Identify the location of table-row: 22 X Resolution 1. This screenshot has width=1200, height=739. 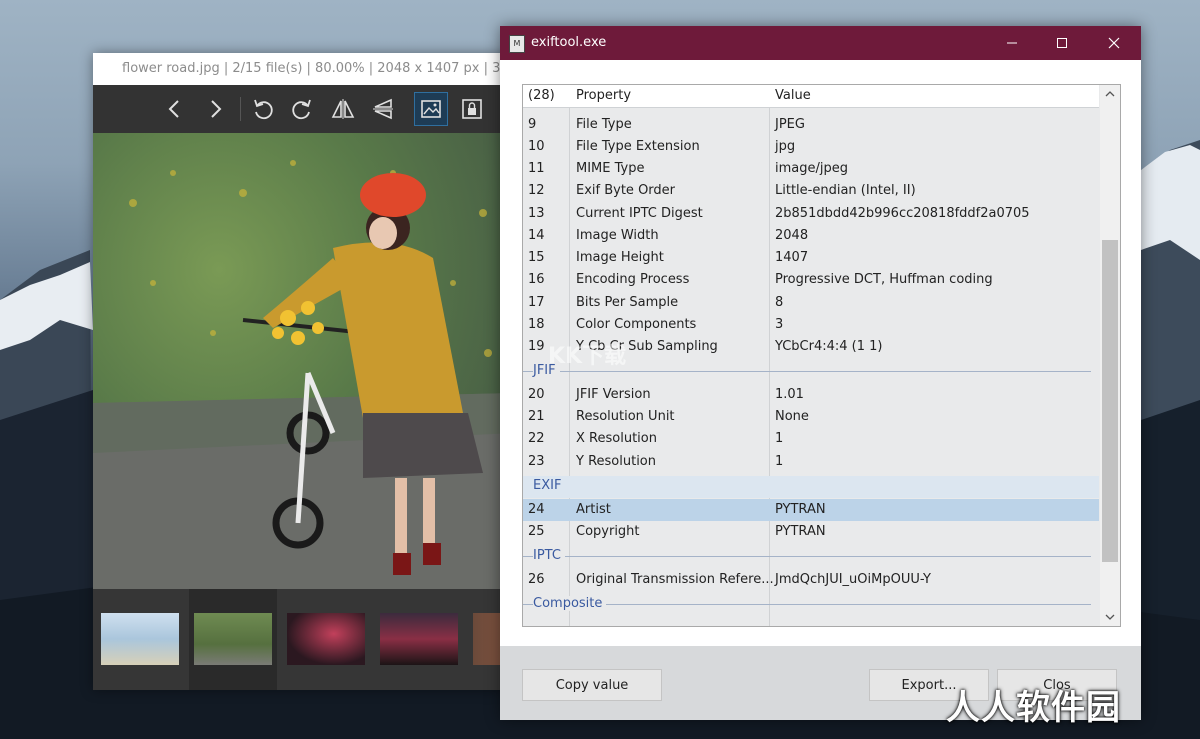
(811, 439).